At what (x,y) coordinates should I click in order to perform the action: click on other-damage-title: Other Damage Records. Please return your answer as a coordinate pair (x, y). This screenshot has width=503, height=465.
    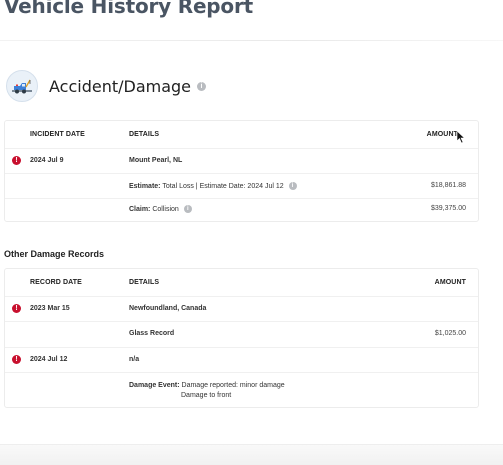
    Looking at the image, I should click on (54, 254).